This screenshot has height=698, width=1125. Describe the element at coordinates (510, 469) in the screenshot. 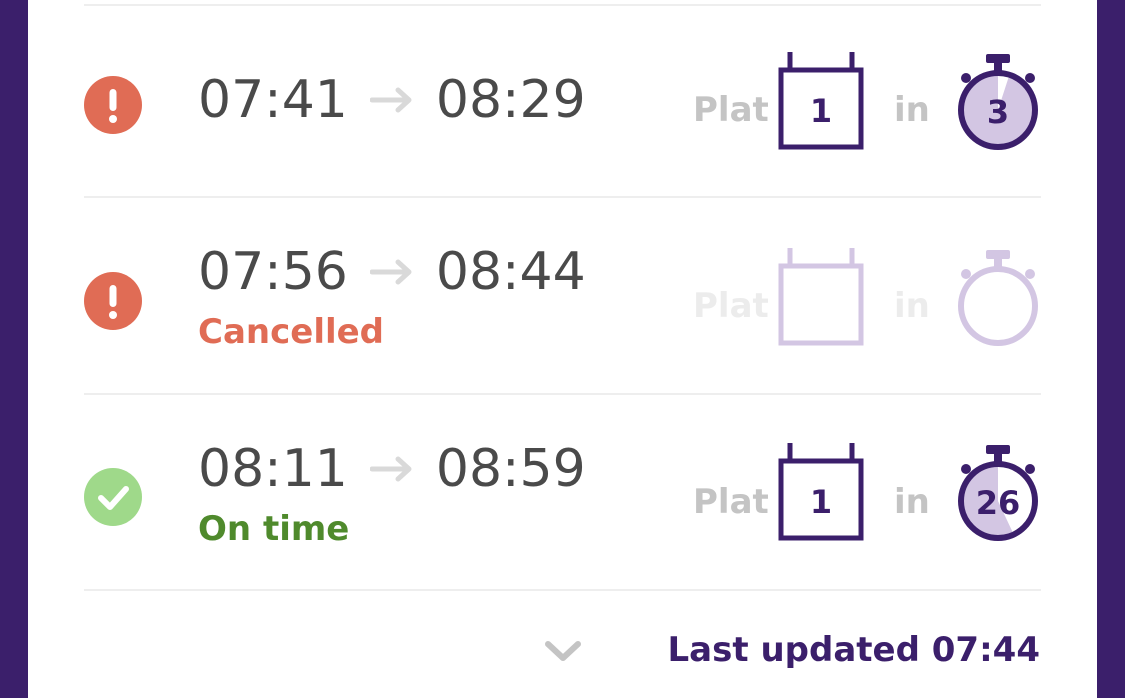

I see `arrival-time: 08:59` at that location.